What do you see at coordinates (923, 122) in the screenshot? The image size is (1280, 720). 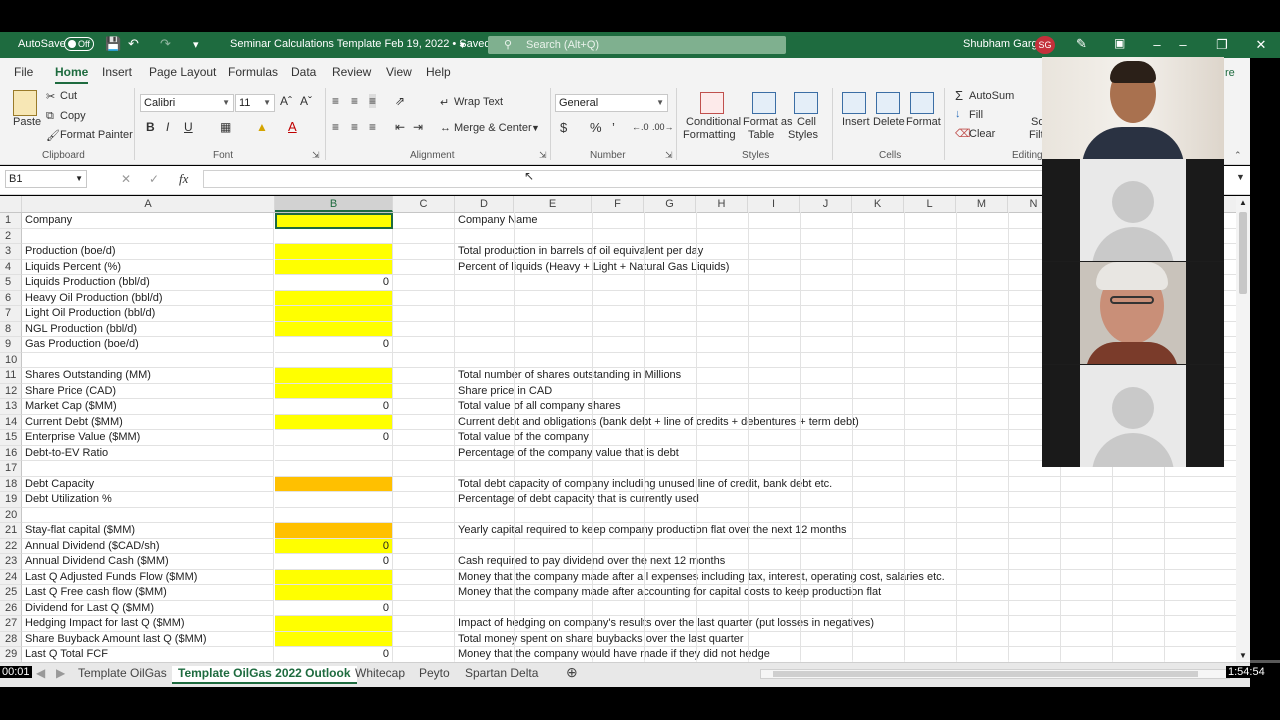 I see `format-cells-button: Format` at bounding box center [923, 122].